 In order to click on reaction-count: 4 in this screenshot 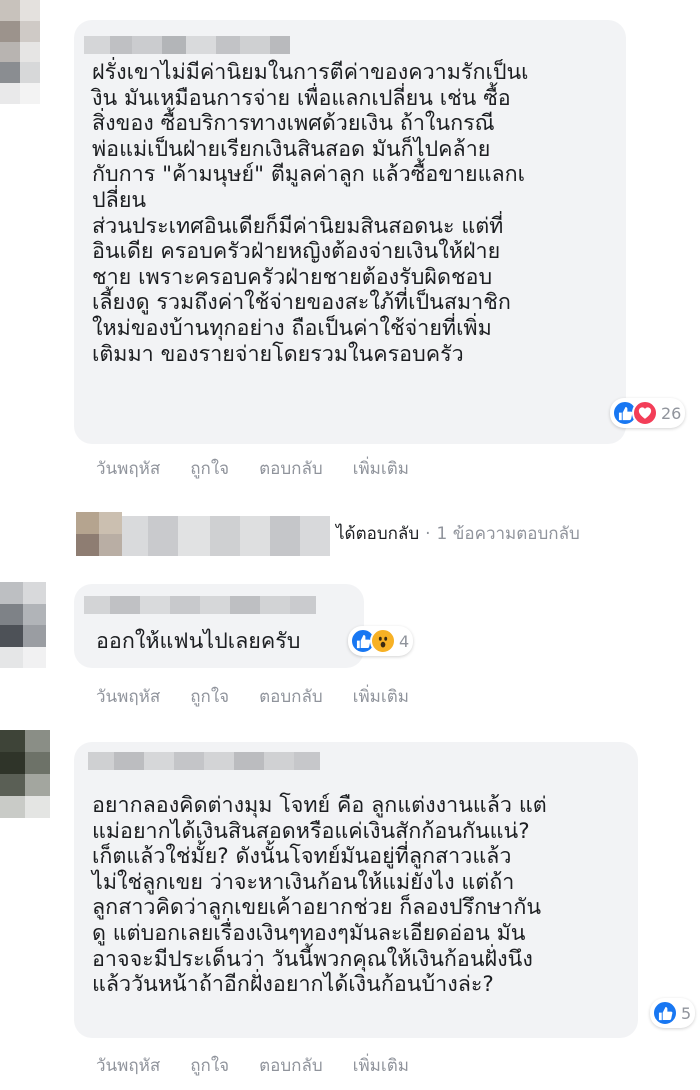, I will do `click(404, 641)`.